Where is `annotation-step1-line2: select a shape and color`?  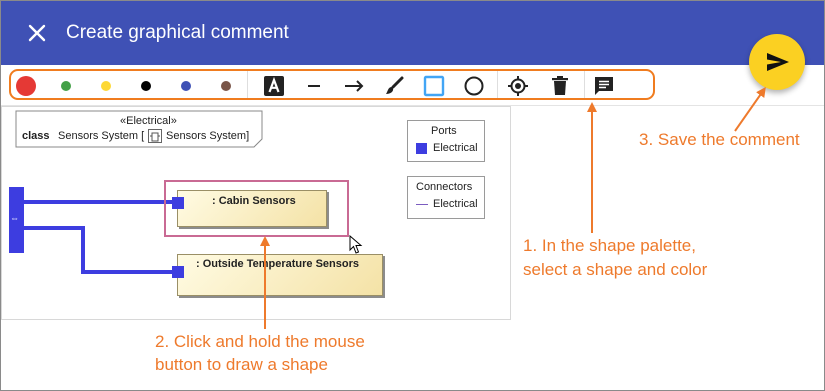
annotation-step1-line2: select a shape and color is located at coordinates (615, 269).